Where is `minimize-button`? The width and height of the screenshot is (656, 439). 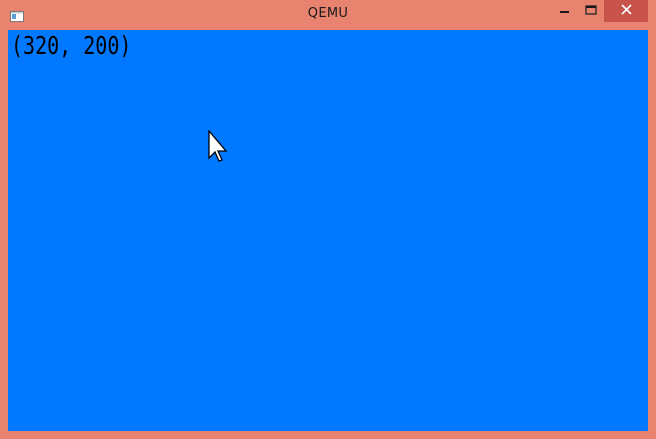
minimize-button is located at coordinates (565, 11).